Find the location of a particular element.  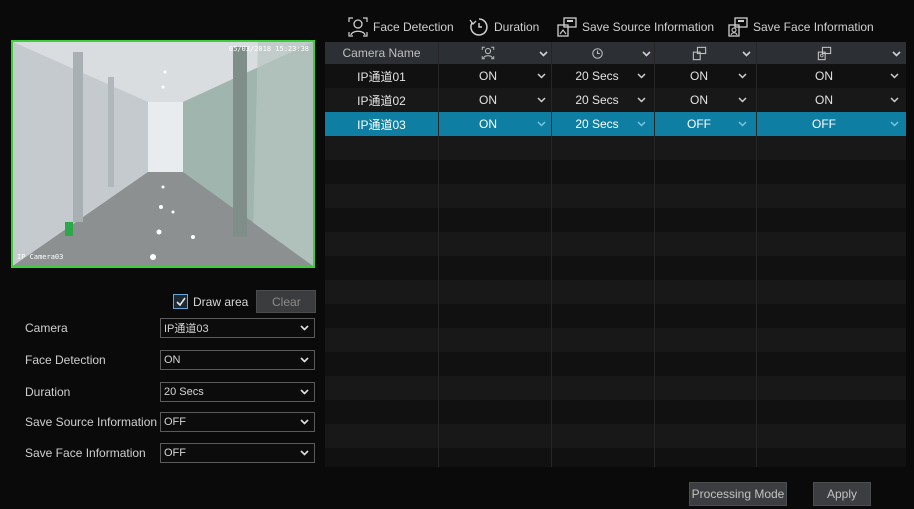

row1-save-face-select: ON is located at coordinates (824, 76).